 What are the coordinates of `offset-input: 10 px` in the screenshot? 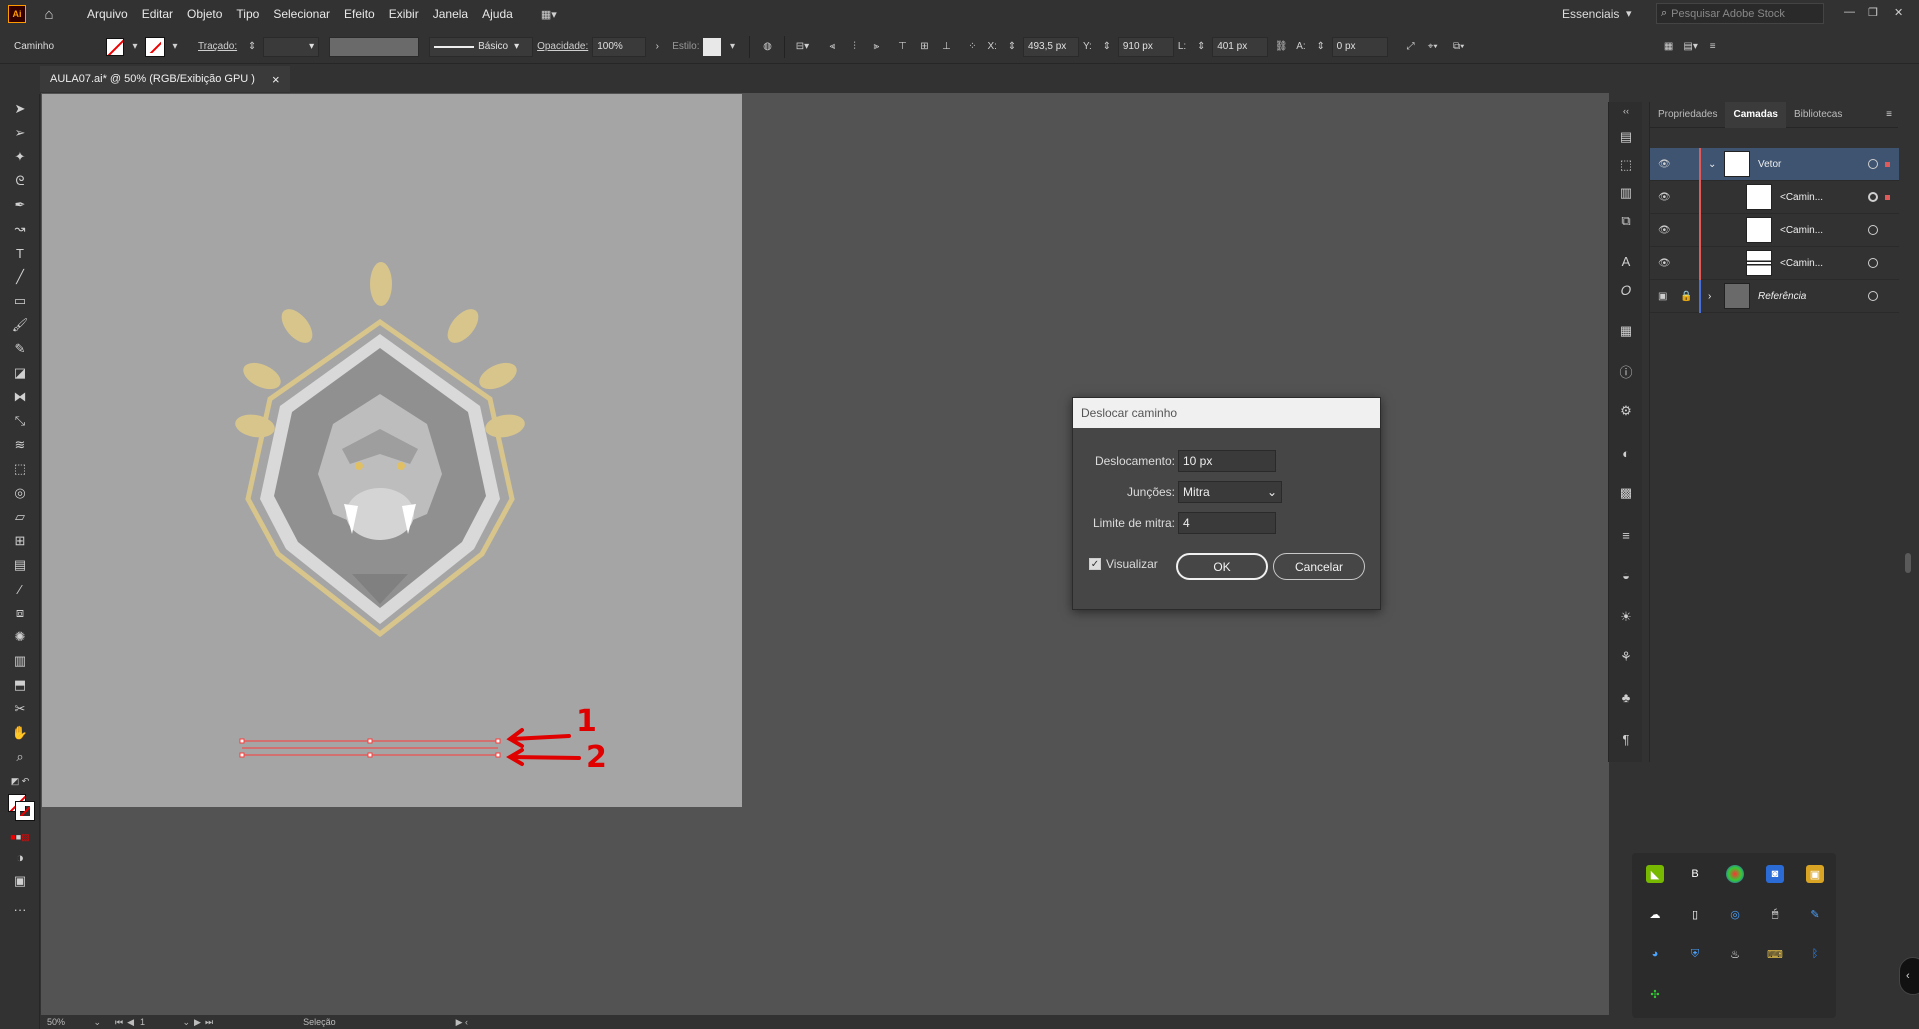 It's located at (1227, 461).